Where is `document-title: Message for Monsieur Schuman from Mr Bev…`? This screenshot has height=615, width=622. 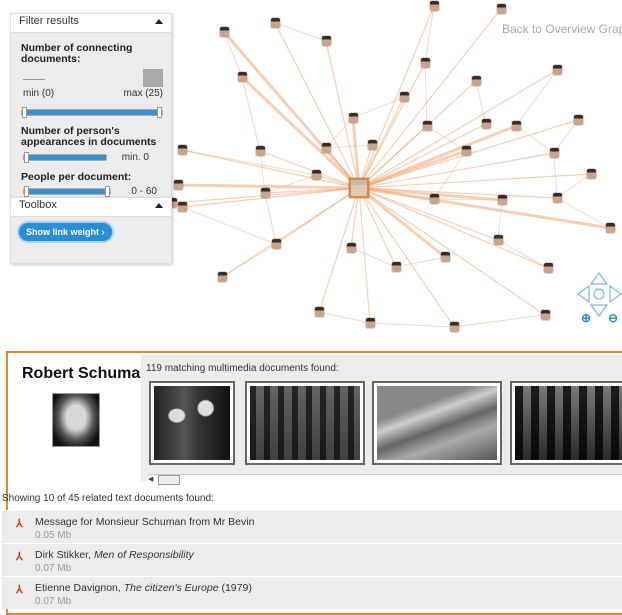 document-title: Message for Monsieur Schuman from Mr Bev… is located at coordinates (144, 522).